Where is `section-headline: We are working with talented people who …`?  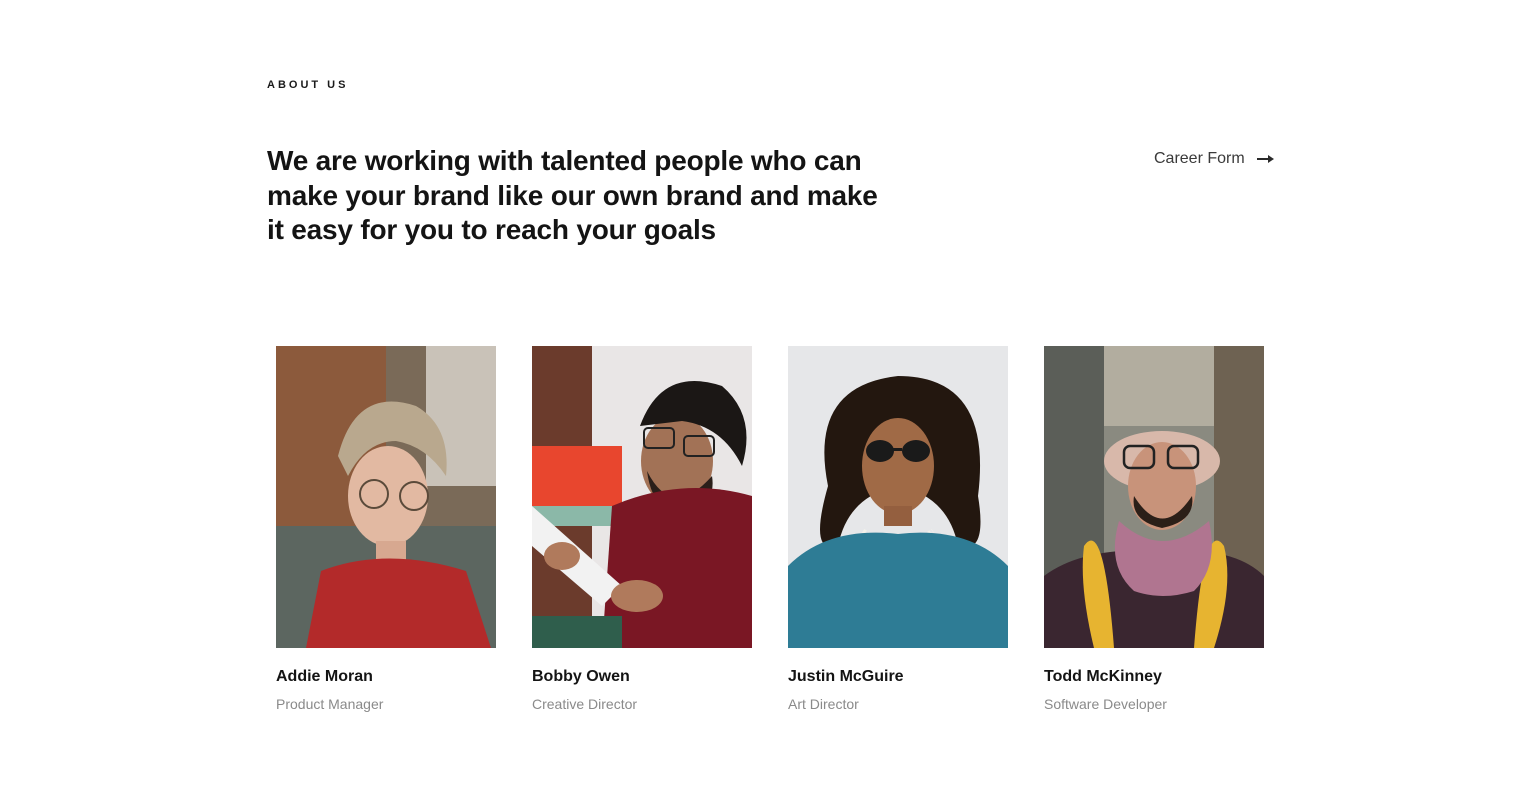 section-headline: We are working with talented people who … is located at coordinates (572, 195).